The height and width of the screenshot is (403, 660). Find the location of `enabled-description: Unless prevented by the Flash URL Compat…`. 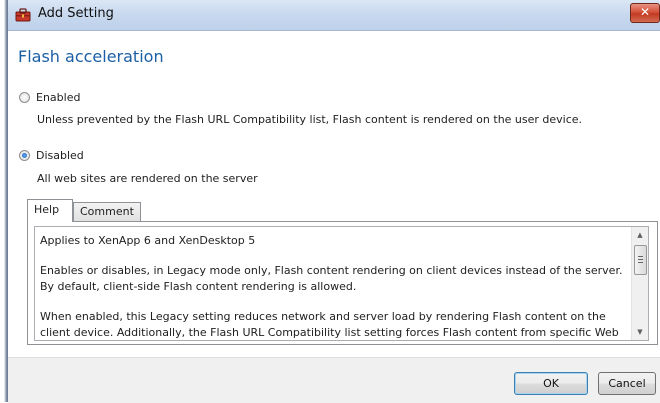

enabled-description: Unless prevented by the Flash URL Compat… is located at coordinates (310, 119).